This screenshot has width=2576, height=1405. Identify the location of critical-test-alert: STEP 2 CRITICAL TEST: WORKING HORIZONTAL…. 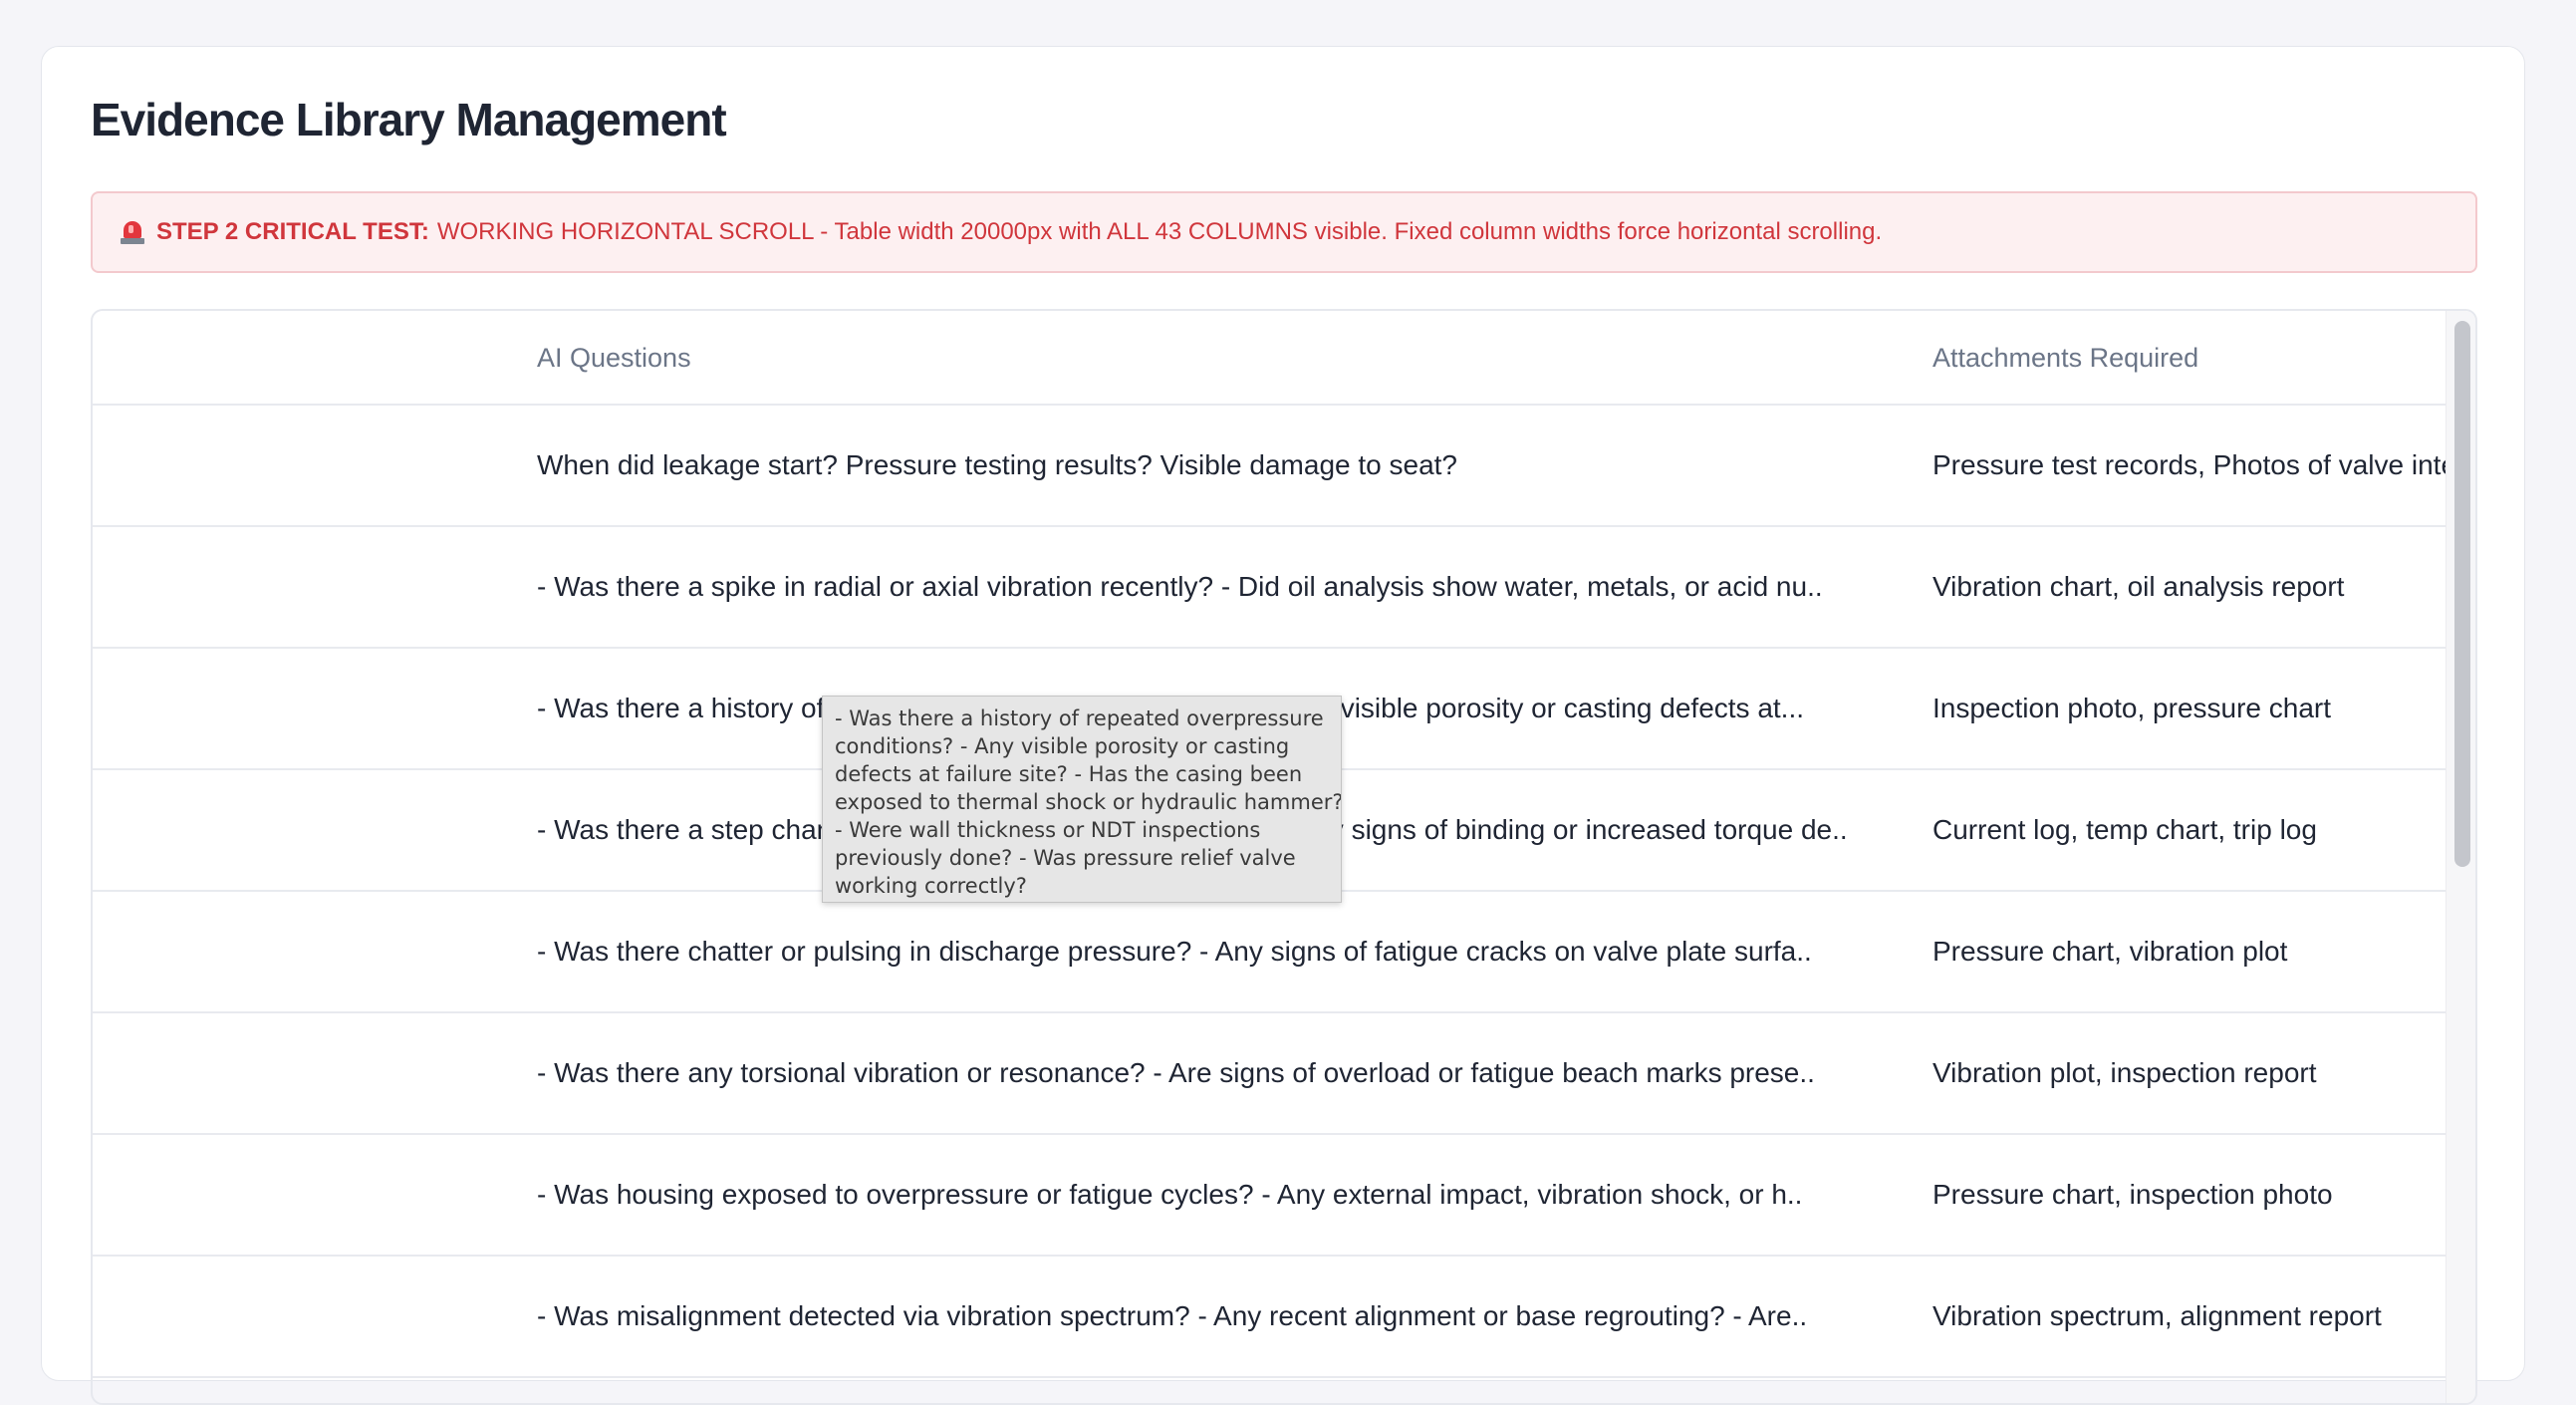
(1284, 232).